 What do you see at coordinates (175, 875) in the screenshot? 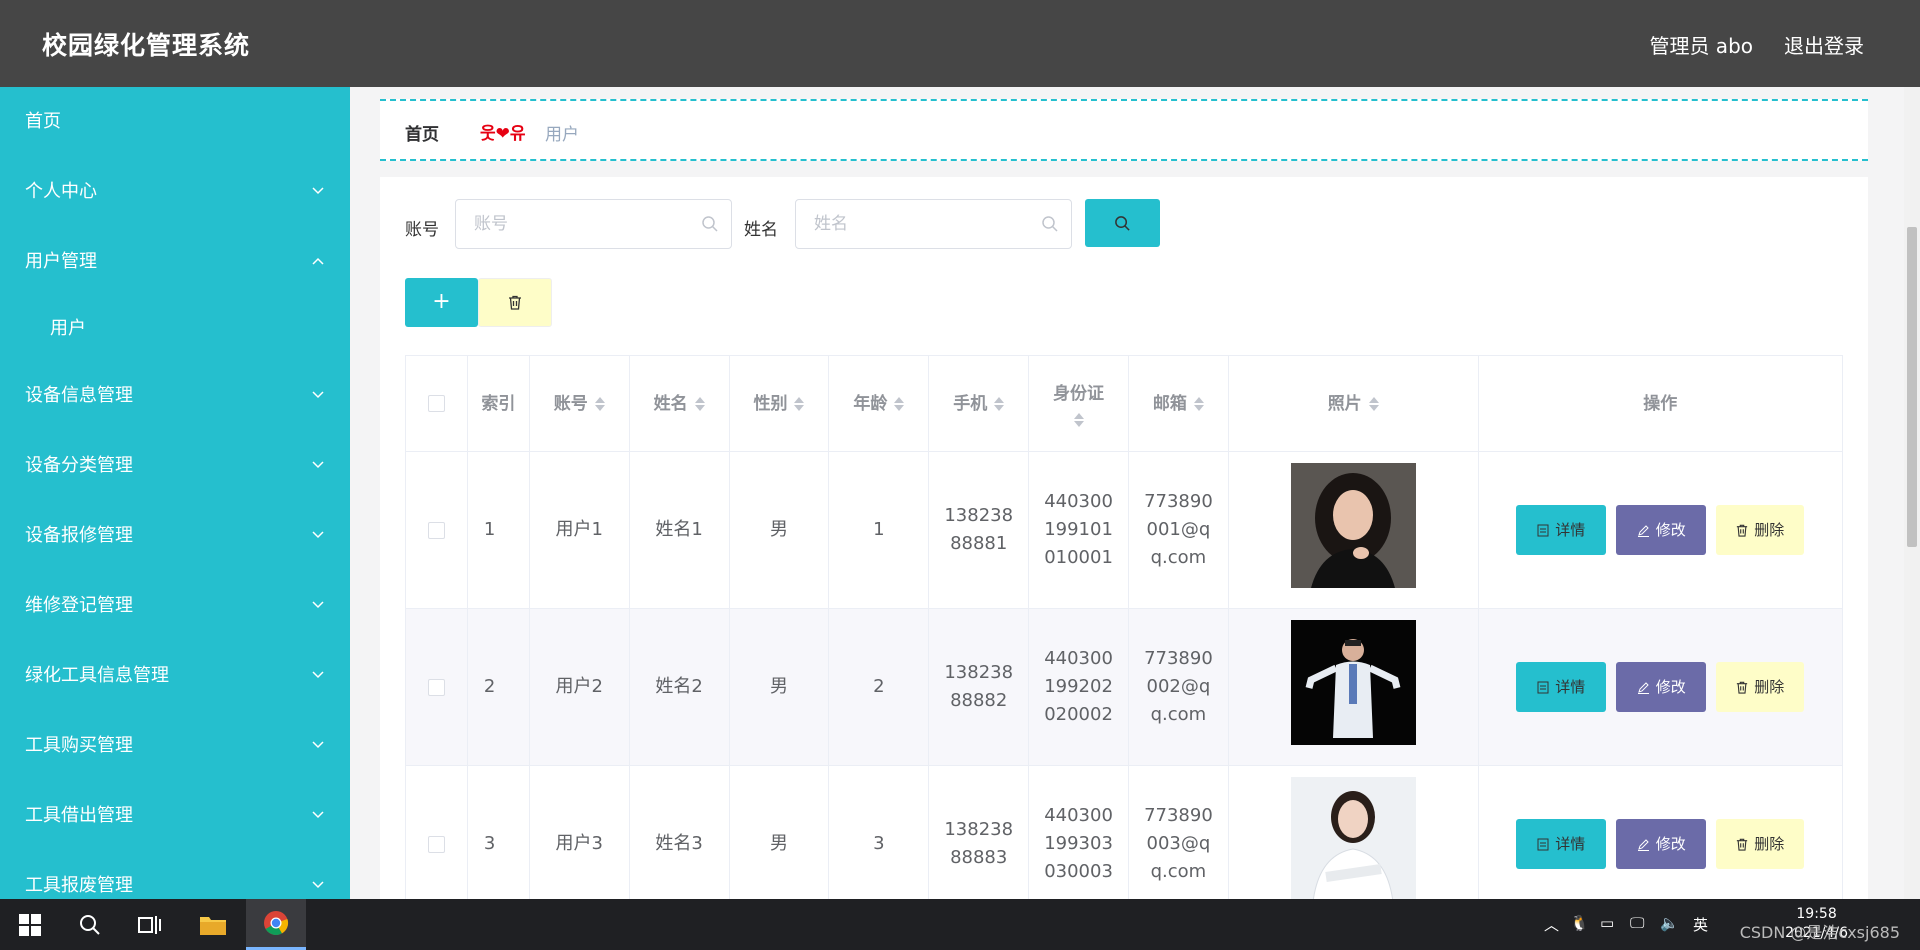
I see `sidebar-item-11: 工具报废管理` at bounding box center [175, 875].